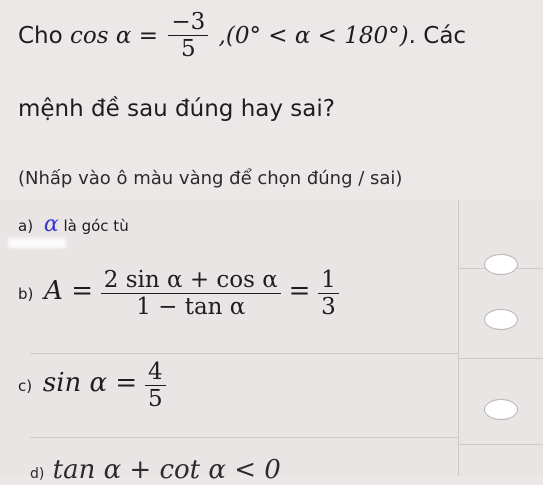 This screenshot has height=485, width=543. What do you see at coordinates (90, 382) in the screenshot?
I see `statement-c-lhs: sin α =` at bounding box center [90, 382].